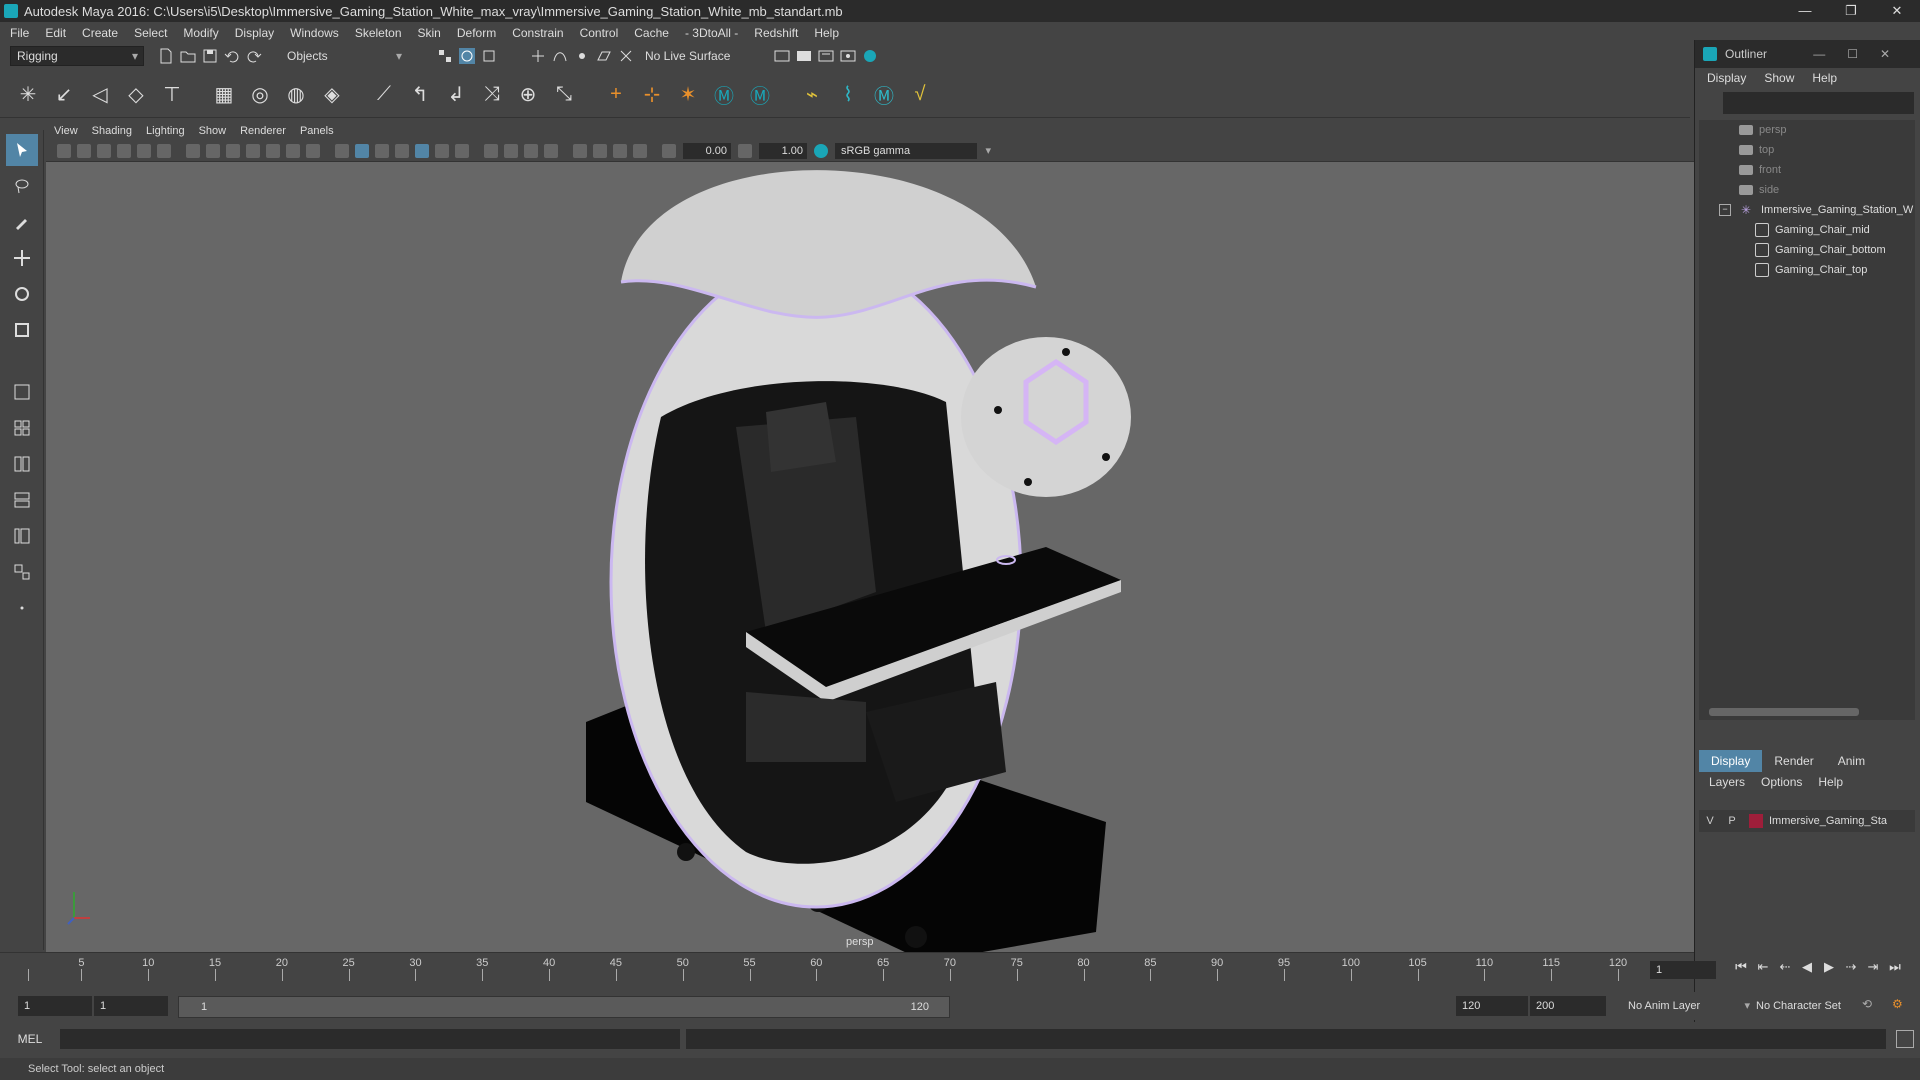  What do you see at coordinates (492, 95) in the screenshot?
I see `paint-skin-weights-icon: ⤨` at bounding box center [492, 95].